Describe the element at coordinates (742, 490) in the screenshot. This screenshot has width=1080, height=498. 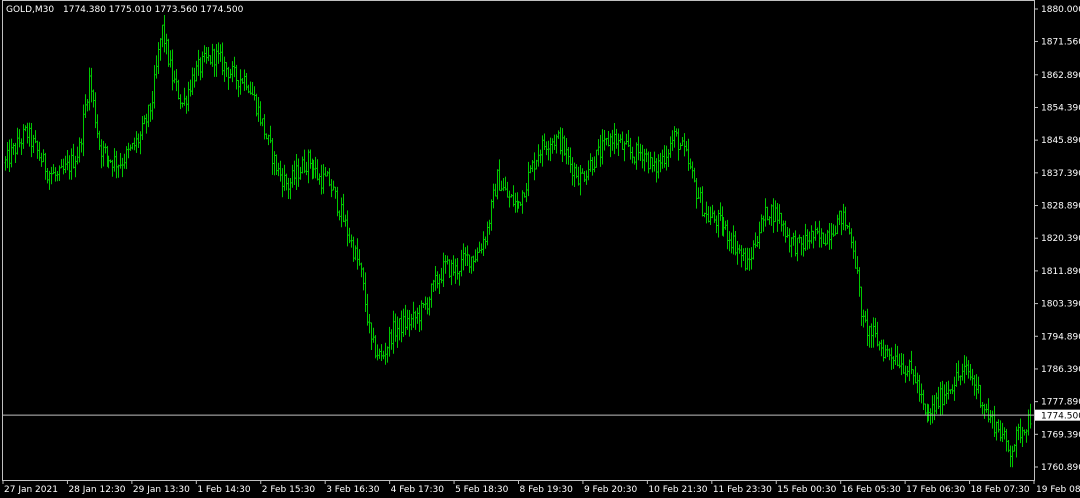
I see `x-tick-label: 11 Feb 23:30` at that location.